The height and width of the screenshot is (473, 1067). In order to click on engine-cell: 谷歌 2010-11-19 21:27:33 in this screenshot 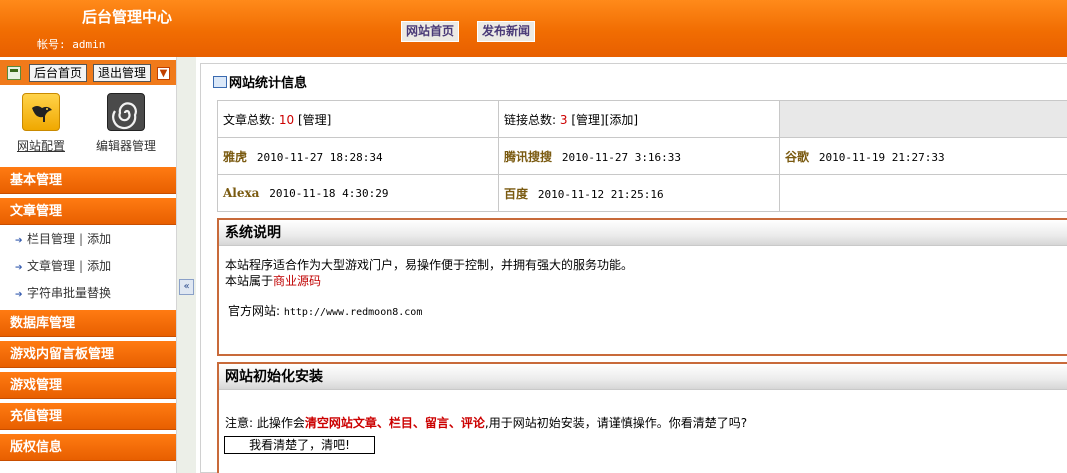, I will do `click(923, 156)`.